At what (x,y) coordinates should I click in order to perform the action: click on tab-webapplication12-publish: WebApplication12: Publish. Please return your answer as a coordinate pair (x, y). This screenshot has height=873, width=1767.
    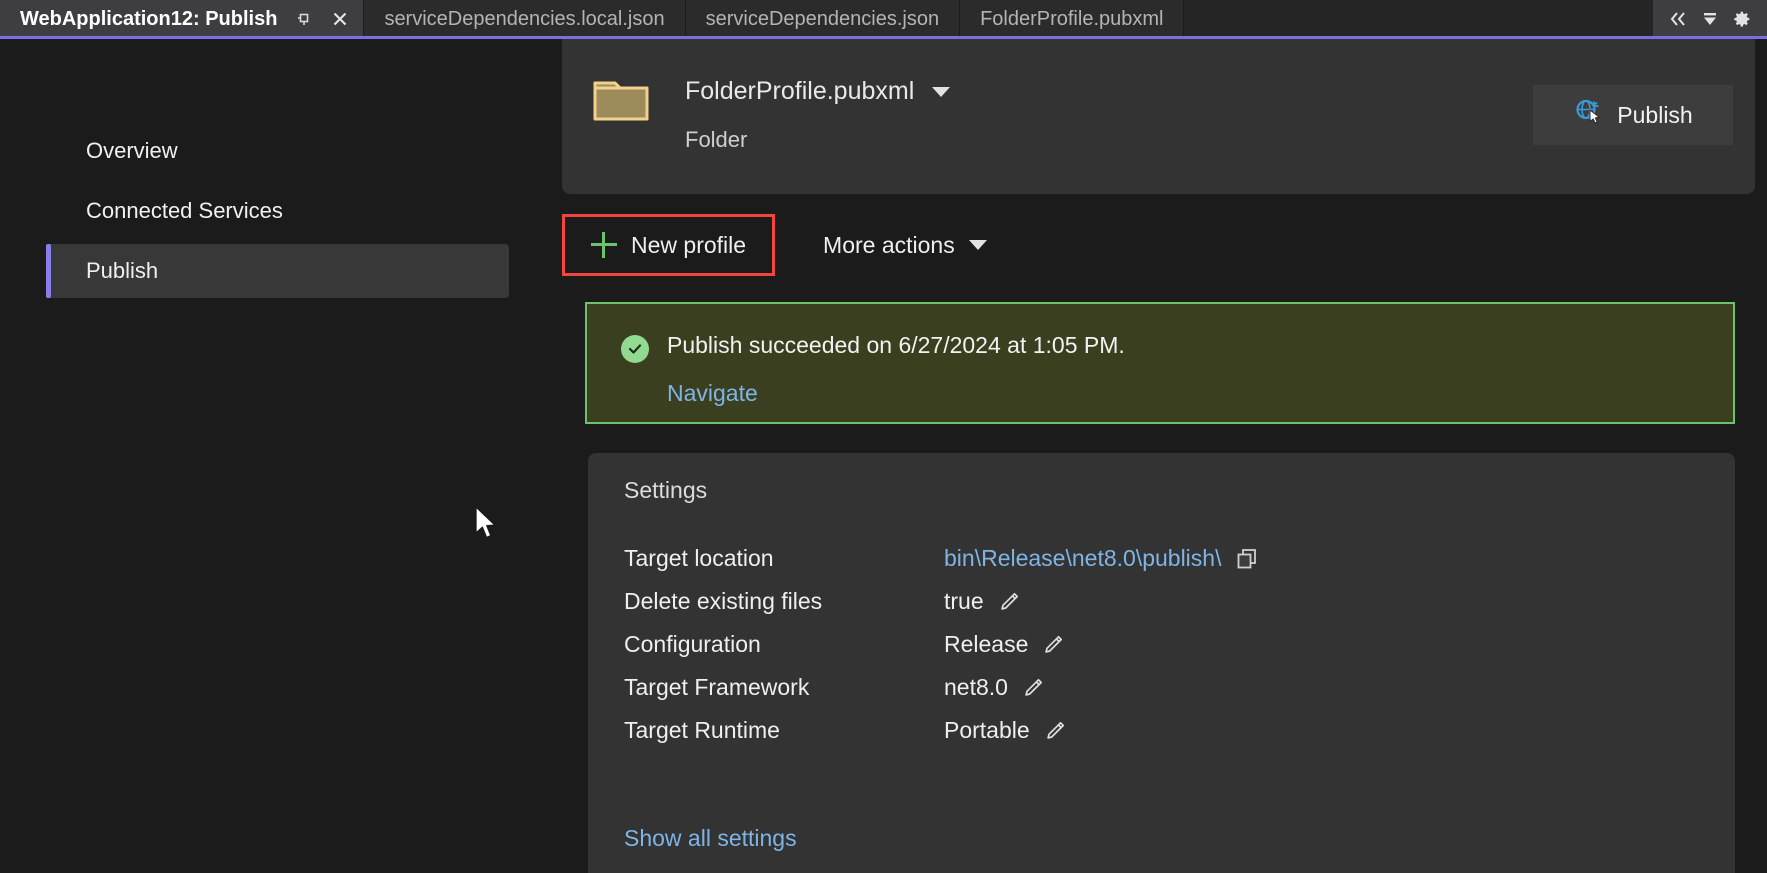
    Looking at the image, I should click on (182, 19).